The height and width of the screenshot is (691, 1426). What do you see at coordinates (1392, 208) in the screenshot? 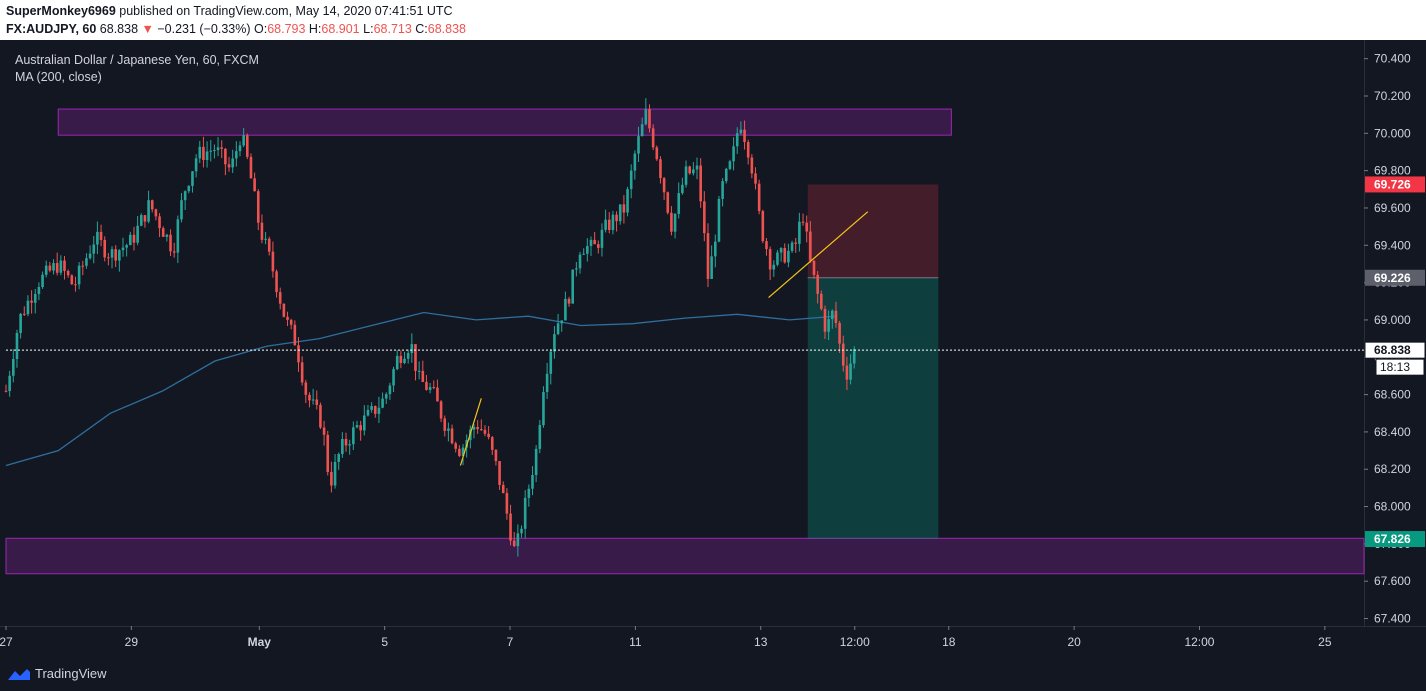
I see `y-tick-label: 69.600` at bounding box center [1392, 208].